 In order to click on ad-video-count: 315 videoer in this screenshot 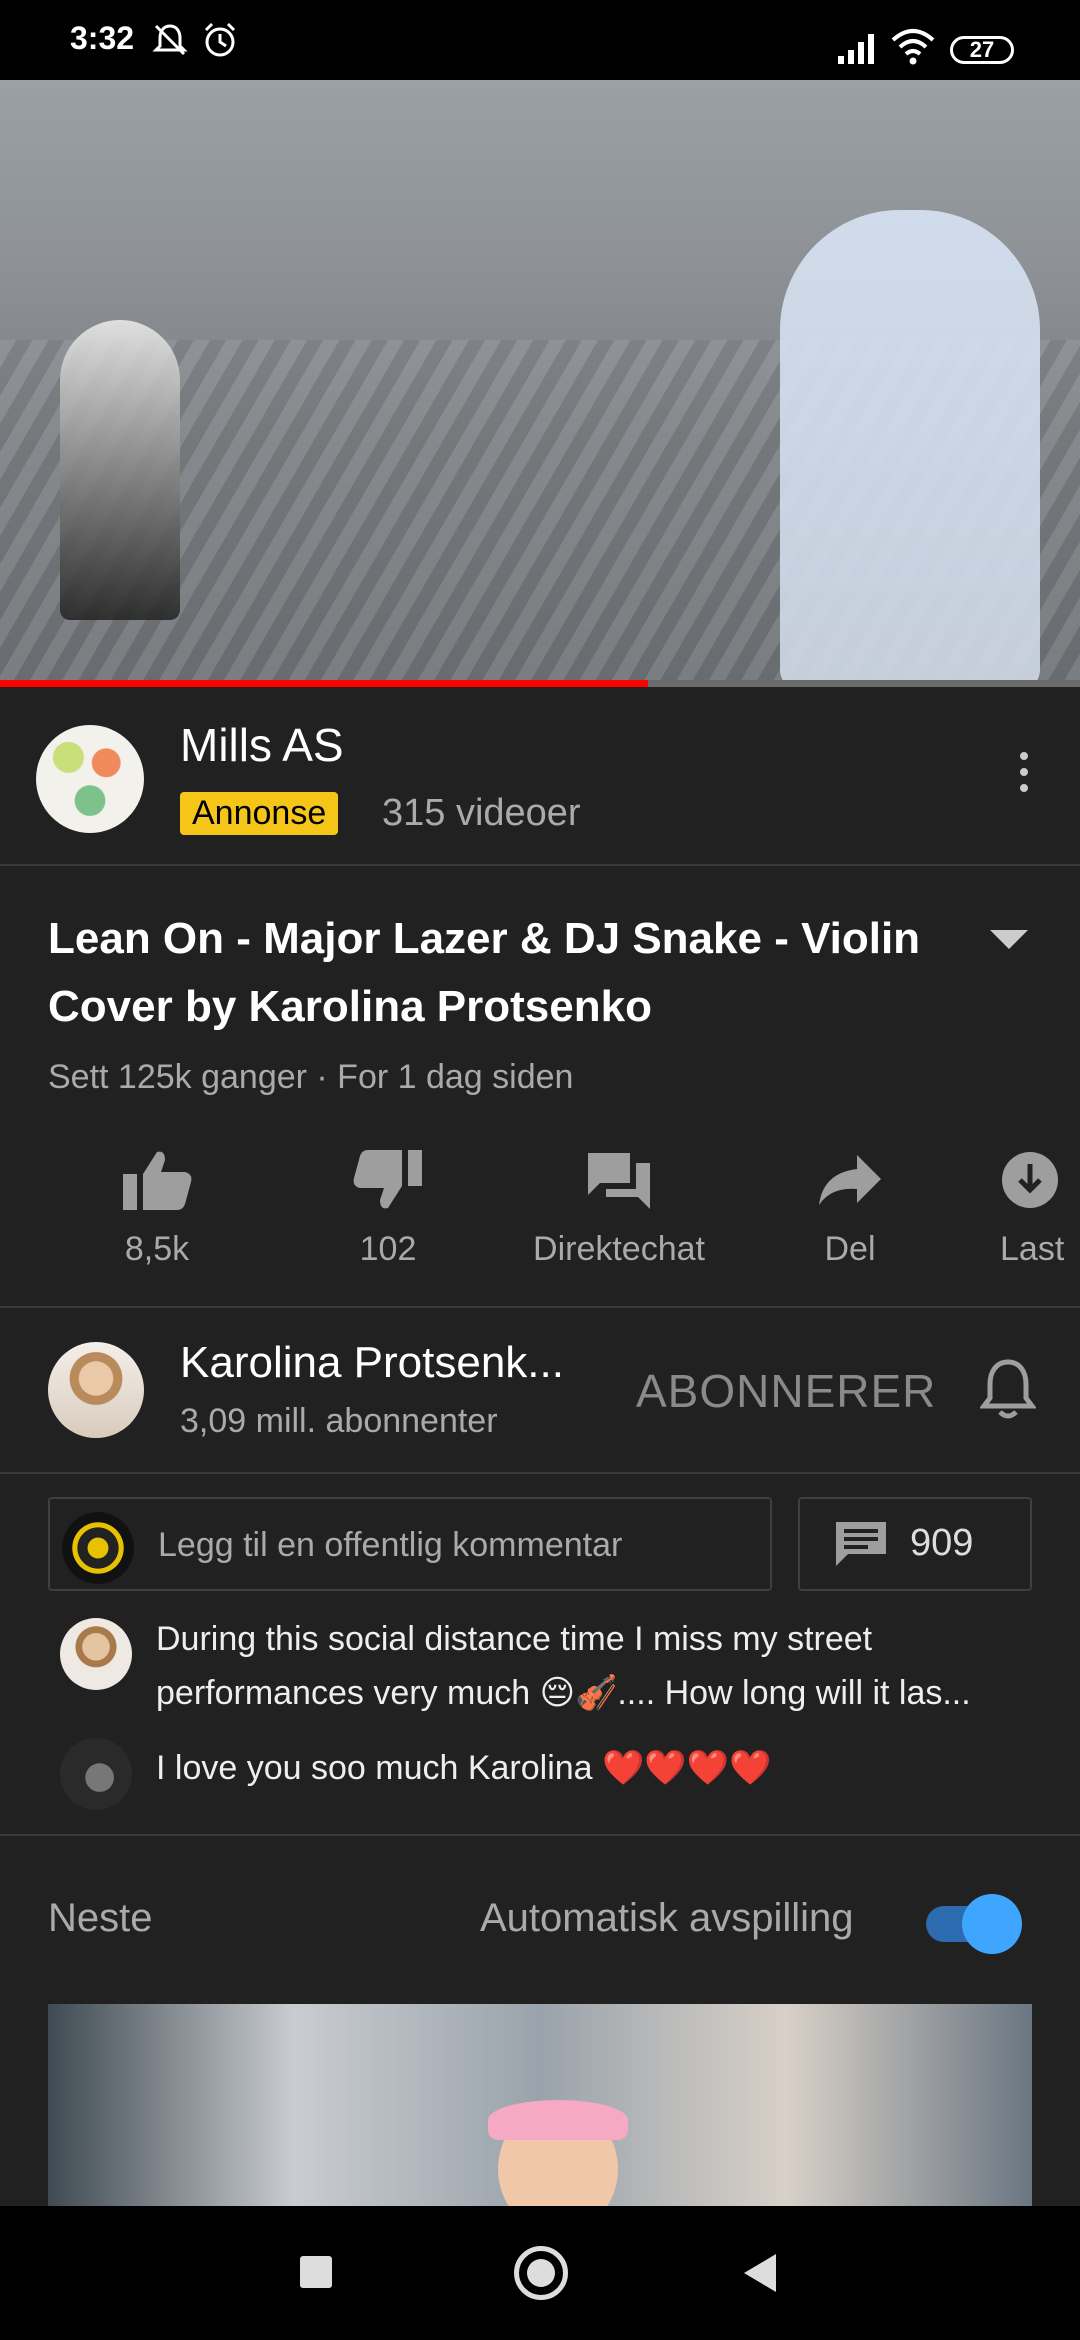, I will do `click(481, 813)`.